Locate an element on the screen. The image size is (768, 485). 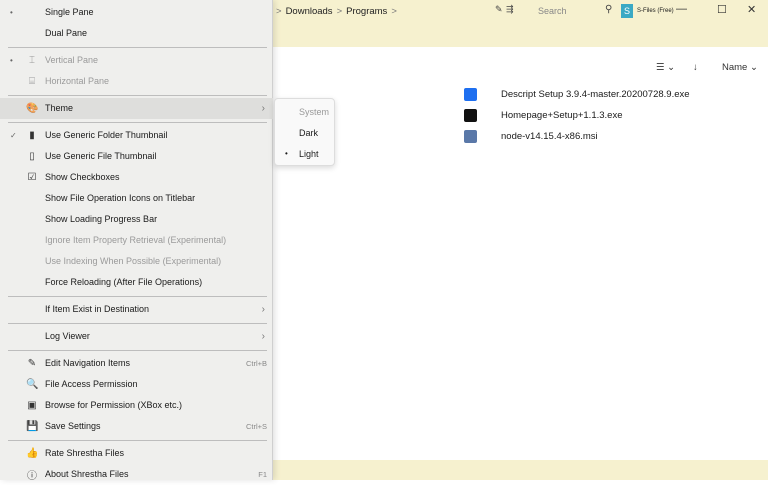
search-icon: ⚲ is located at coordinates (608, 9).